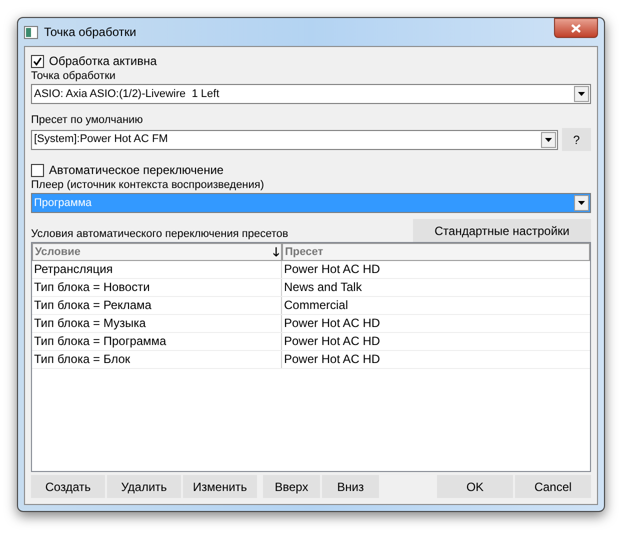  I want to click on dialog-button: Изменить, so click(220, 486).